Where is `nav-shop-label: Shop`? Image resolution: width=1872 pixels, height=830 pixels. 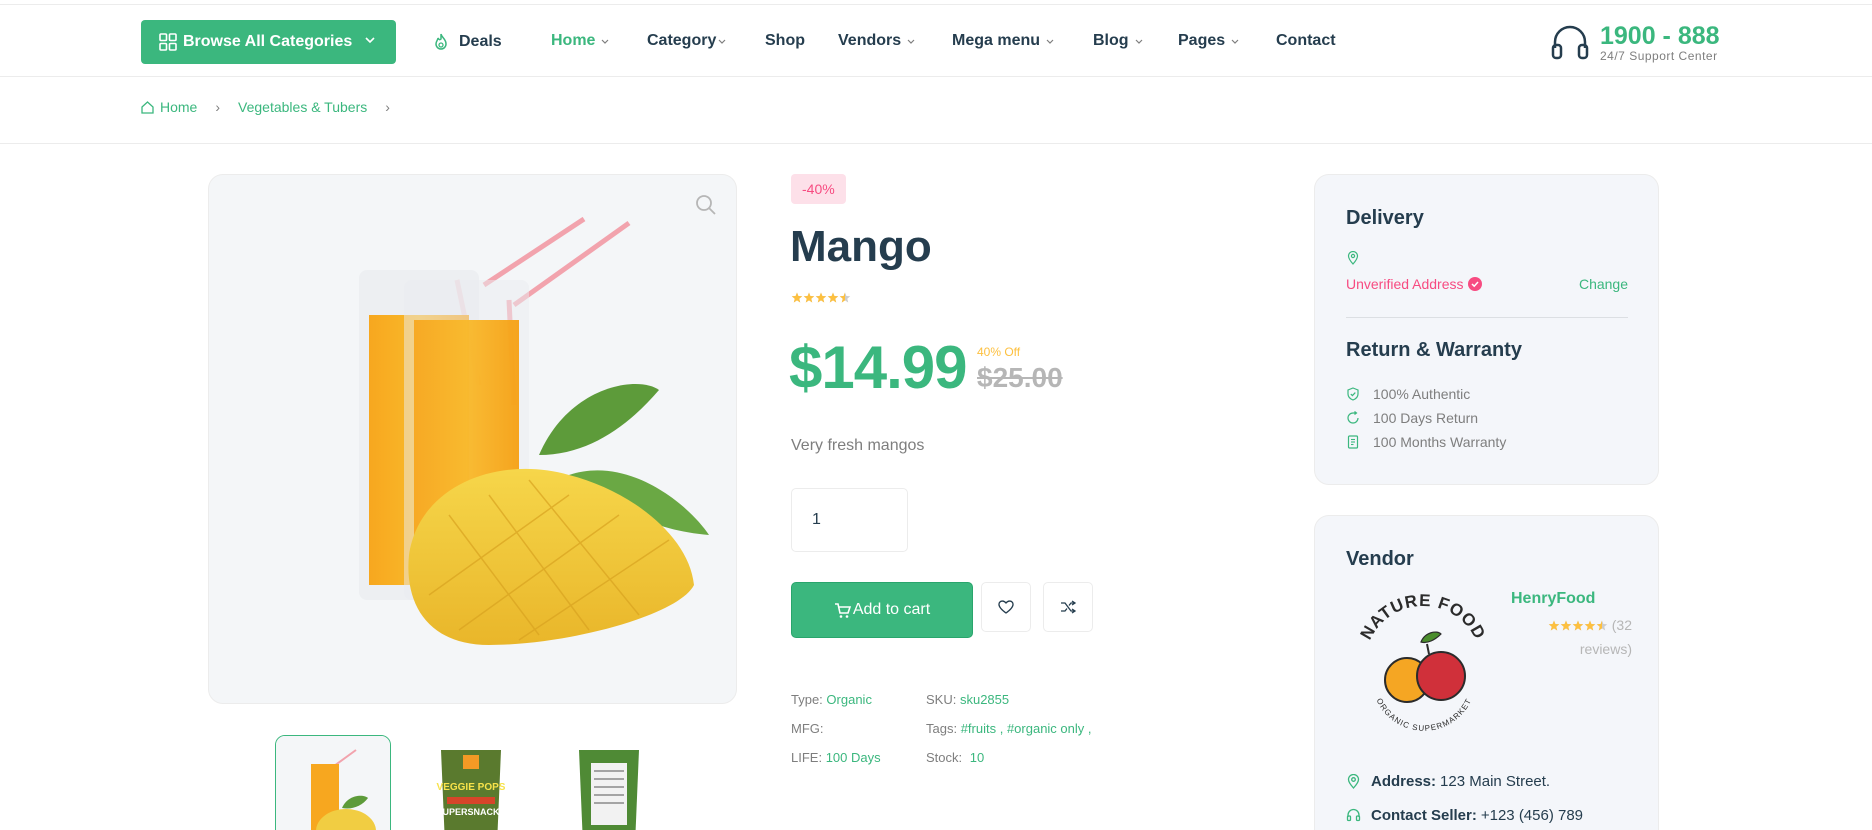 nav-shop-label: Shop is located at coordinates (785, 40).